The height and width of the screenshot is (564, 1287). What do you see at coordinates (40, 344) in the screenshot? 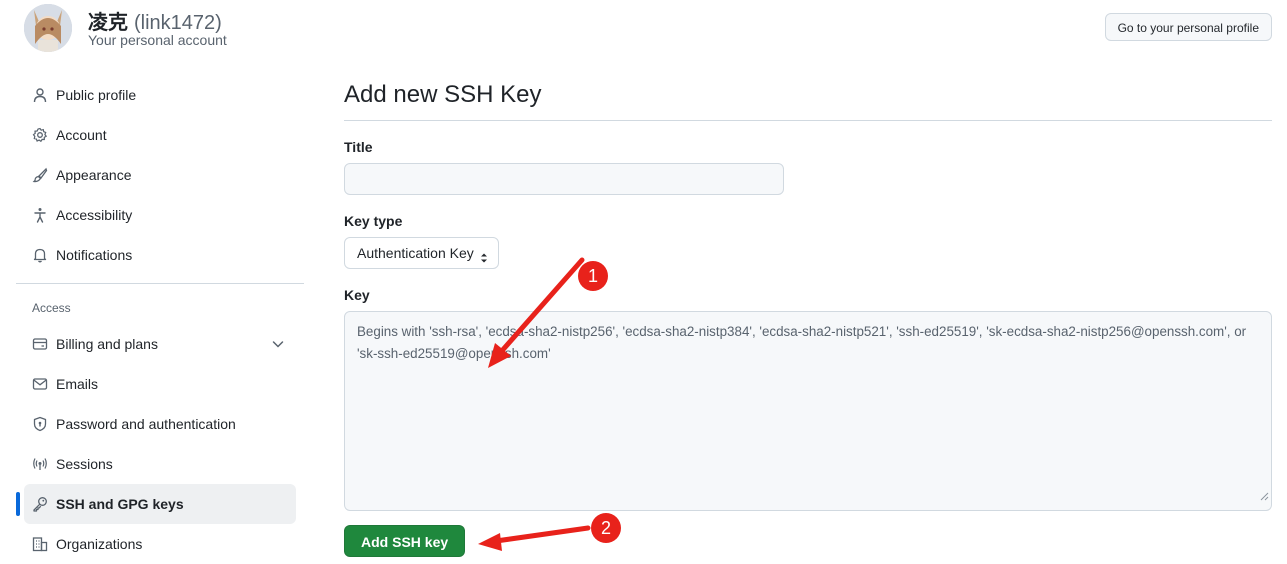
I see `credit-card-icon` at bounding box center [40, 344].